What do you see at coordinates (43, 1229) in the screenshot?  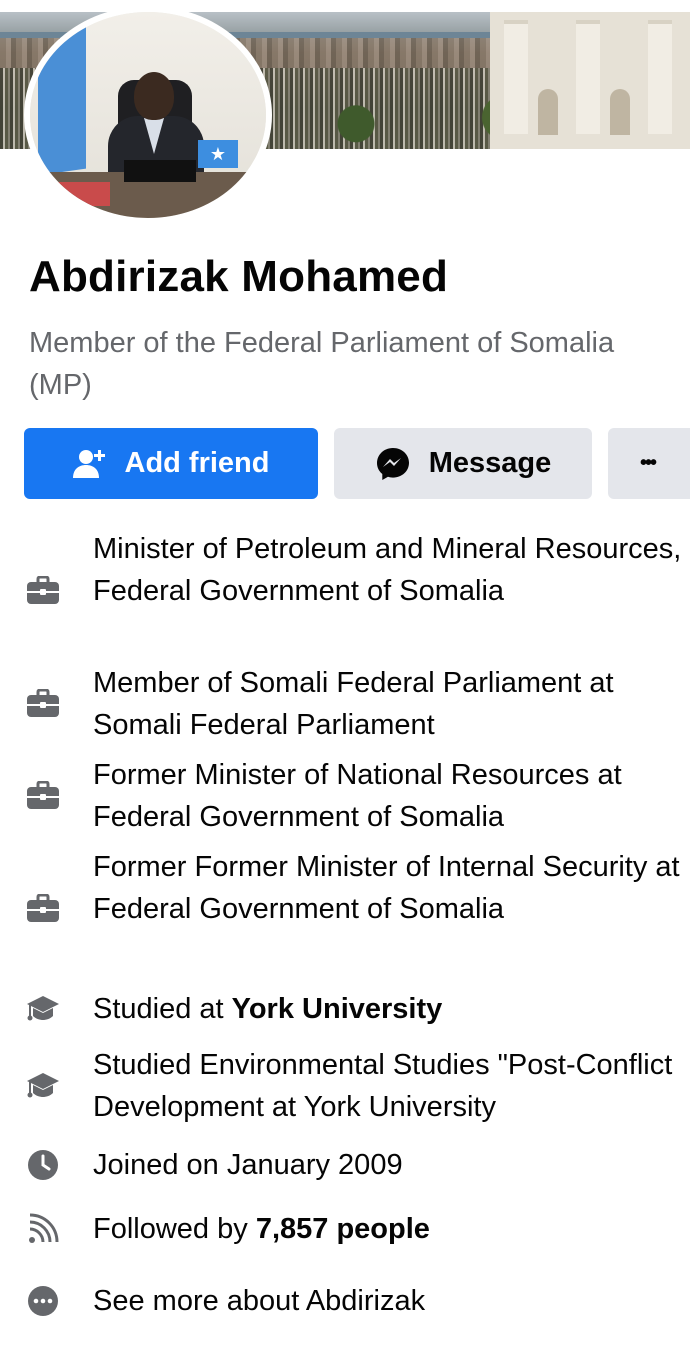 I see `rss-feed-icon` at bounding box center [43, 1229].